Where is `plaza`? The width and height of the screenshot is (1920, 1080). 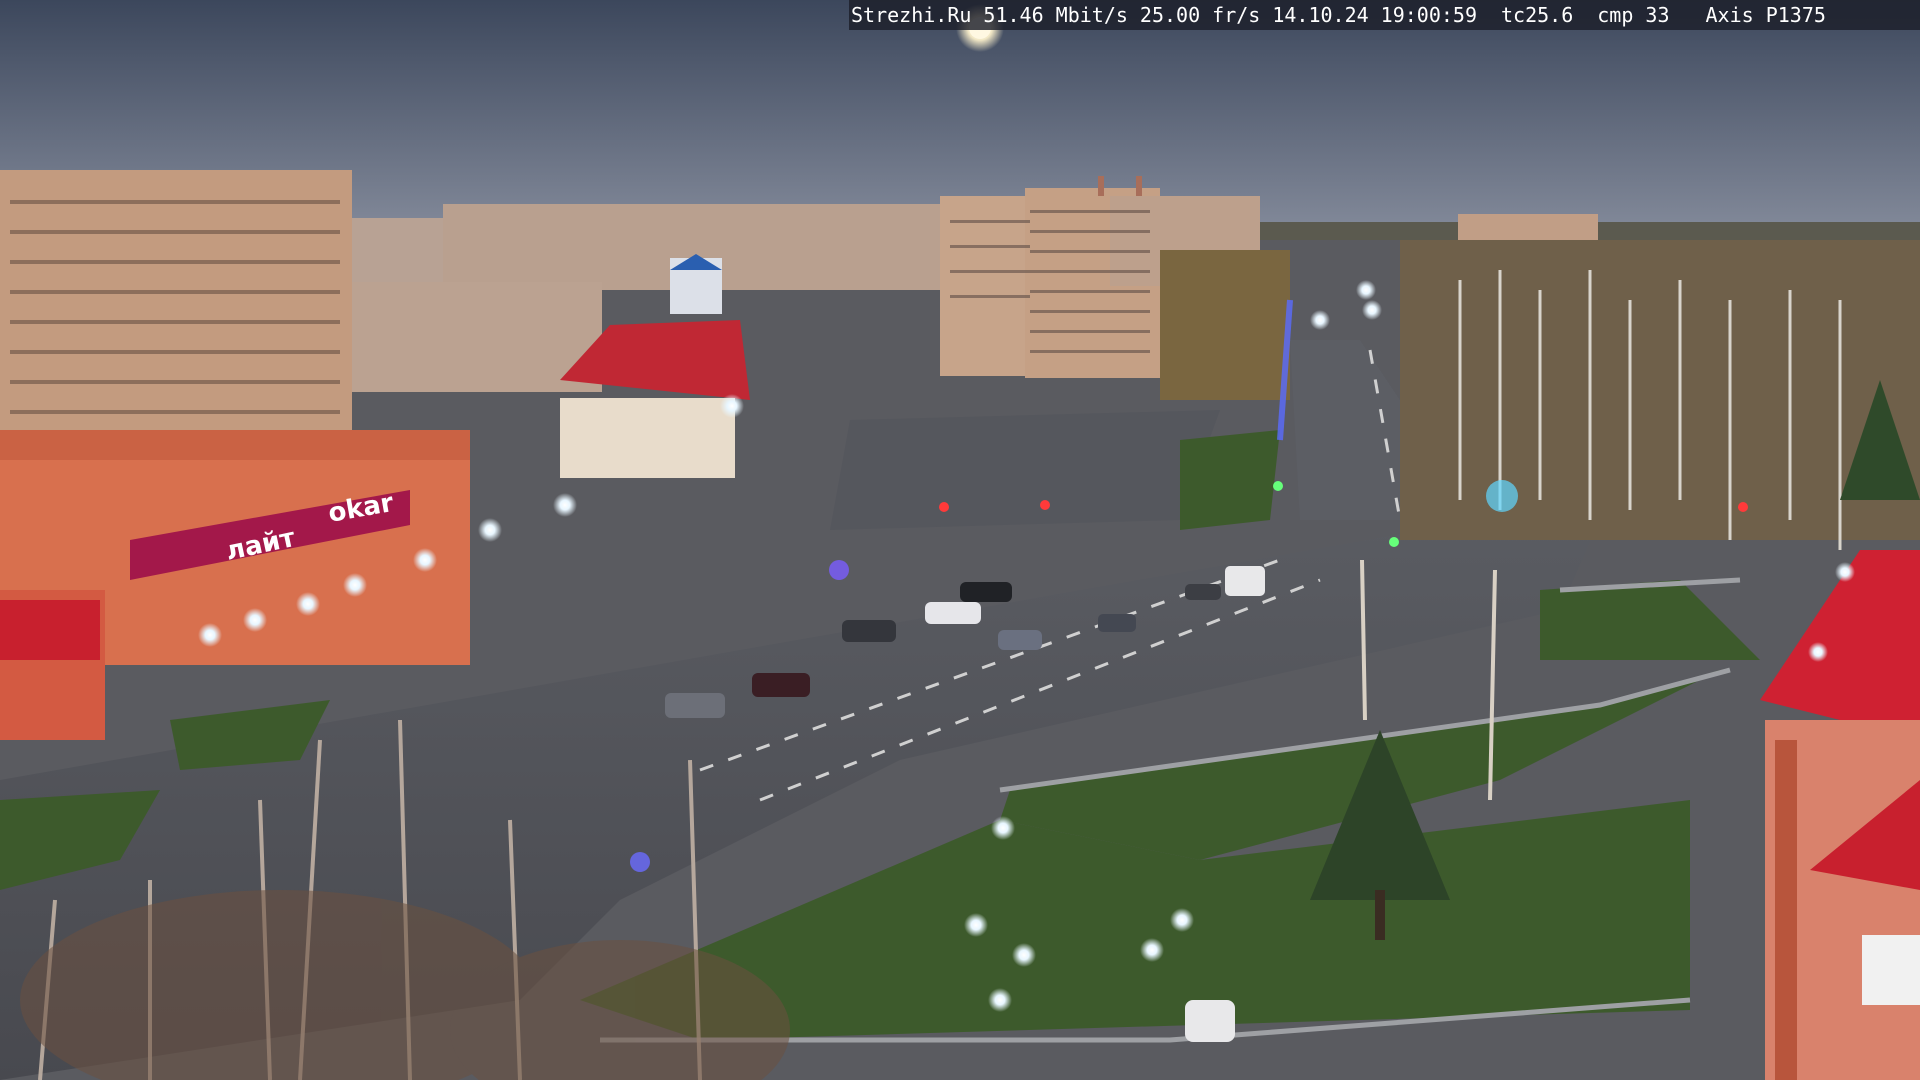
plaza is located at coordinates (1025, 470).